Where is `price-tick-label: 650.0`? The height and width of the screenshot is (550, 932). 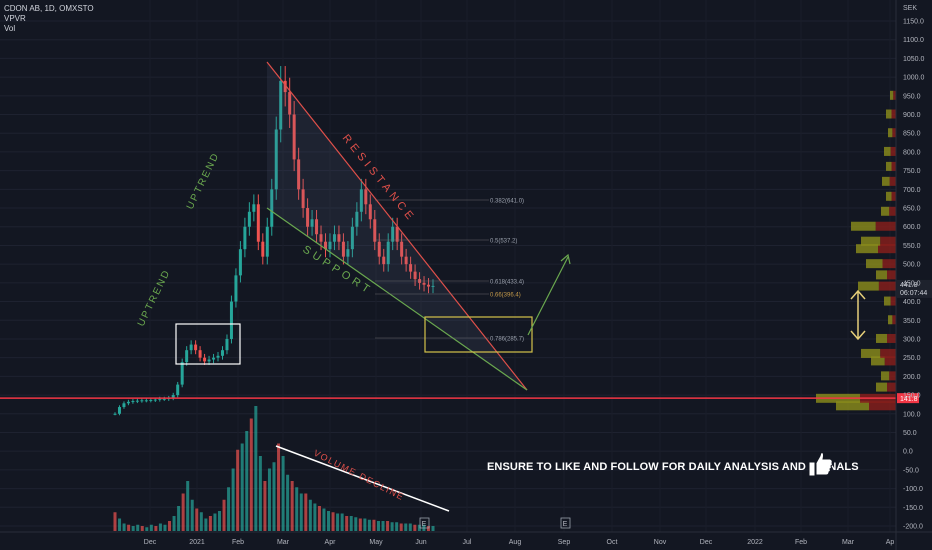 price-tick-label: 650.0 is located at coordinates (912, 209).